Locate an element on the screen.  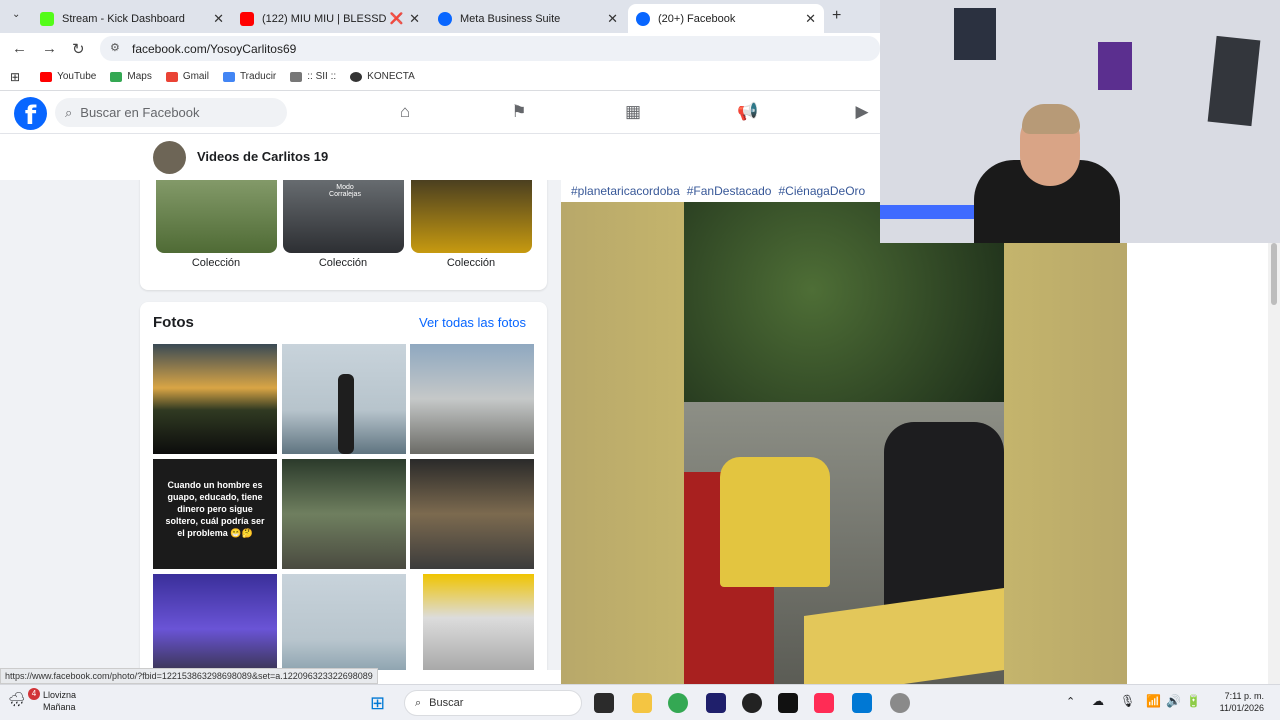
meta-icon is located at coordinates (445, 18).